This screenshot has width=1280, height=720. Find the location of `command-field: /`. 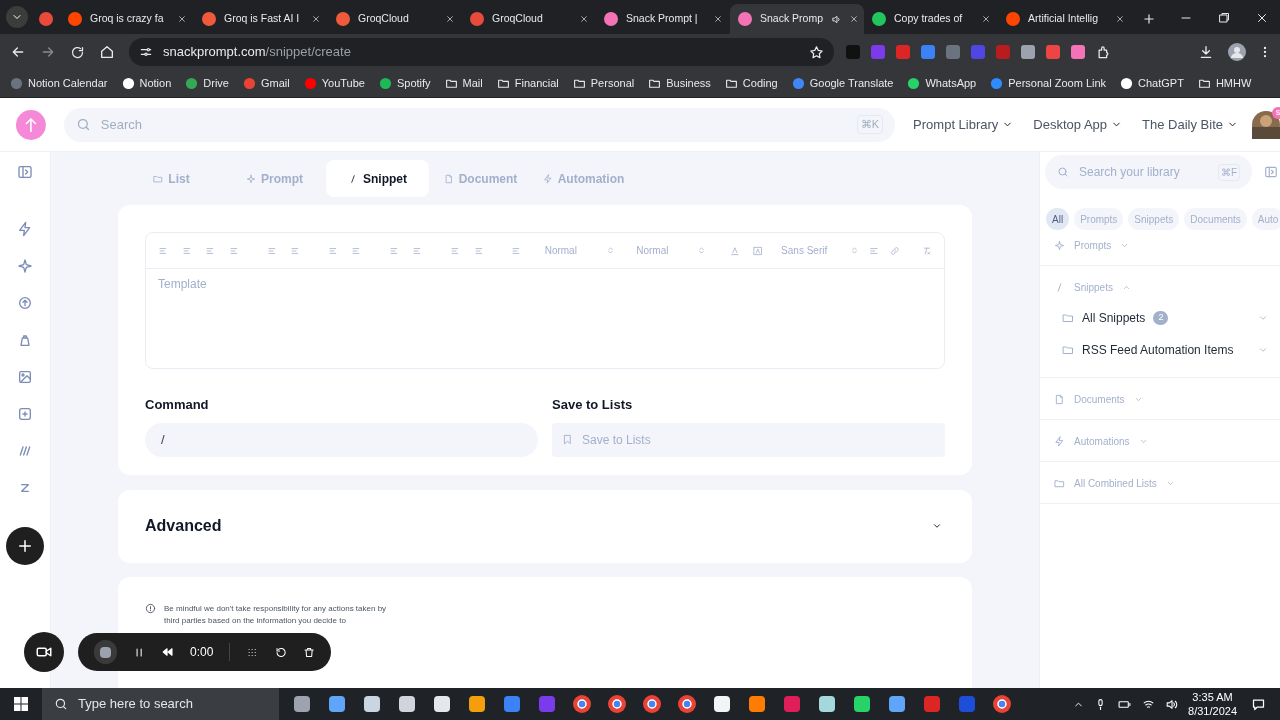

command-field: / is located at coordinates (341, 439).